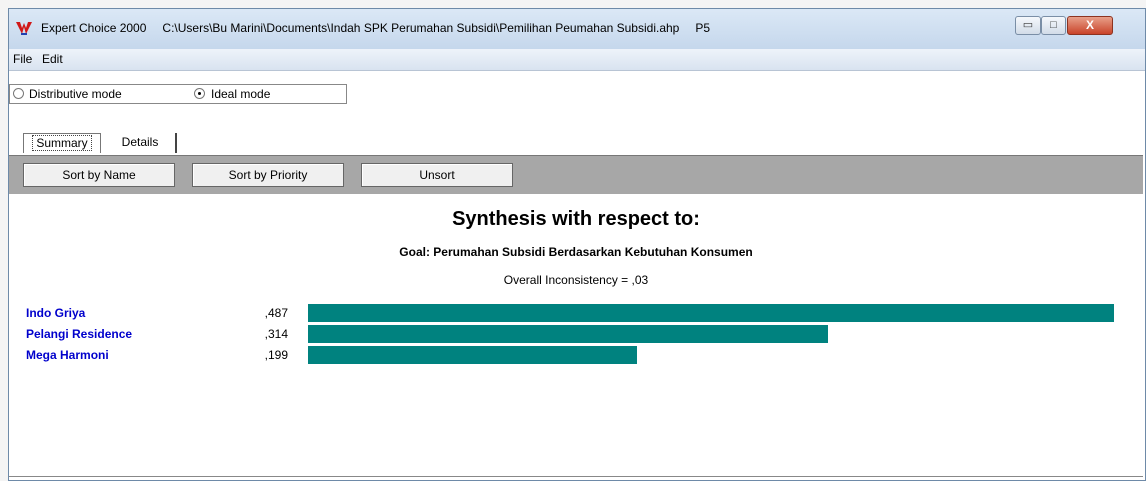 The image size is (1146, 481). I want to click on menu-bar: File Edit, so click(577, 60).